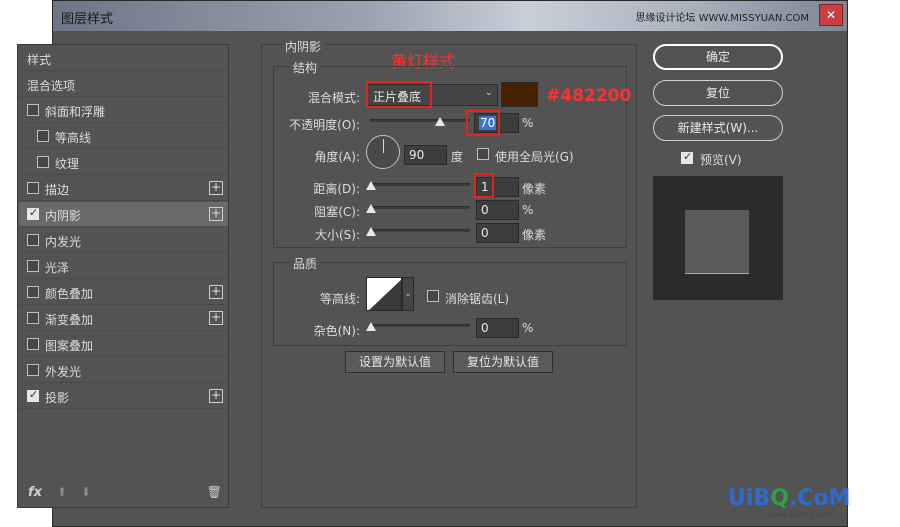 Image resolution: width=900 pixels, height=527 pixels. What do you see at coordinates (483, 154) in the screenshot?
I see `global-light-checkbox` at bounding box center [483, 154].